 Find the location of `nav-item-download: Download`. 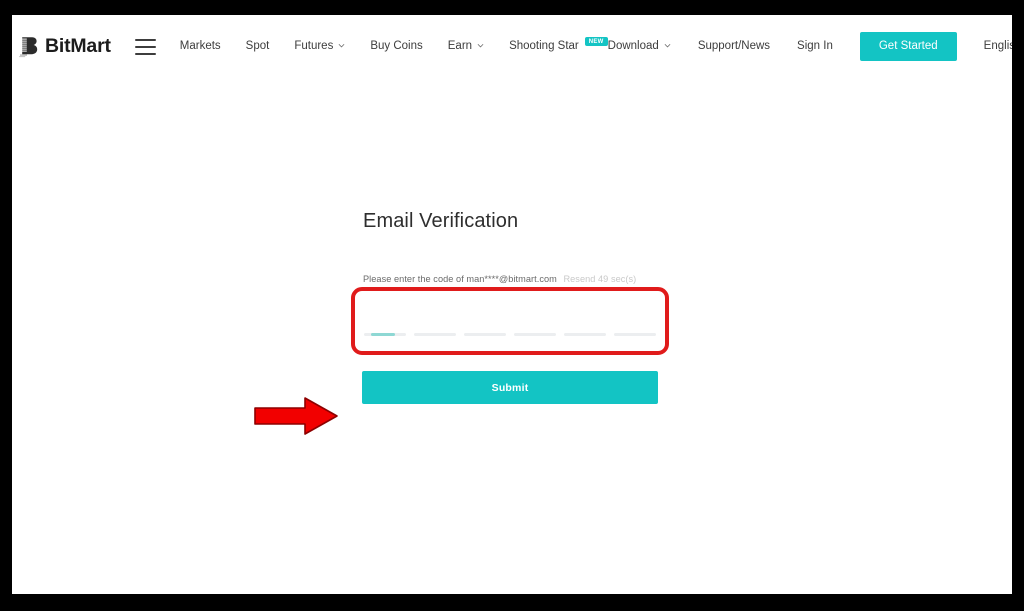

nav-item-download: Download is located at coordinates (639, 46).